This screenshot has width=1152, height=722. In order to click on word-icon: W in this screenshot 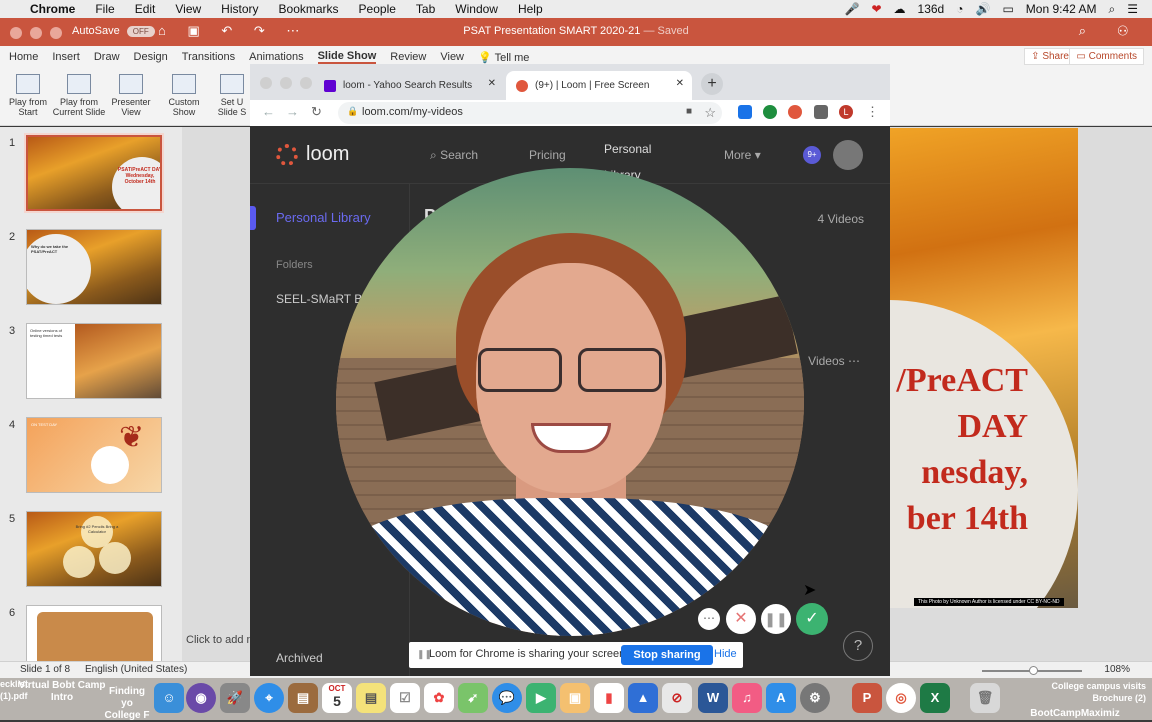, I will do `click(713, 698)`.